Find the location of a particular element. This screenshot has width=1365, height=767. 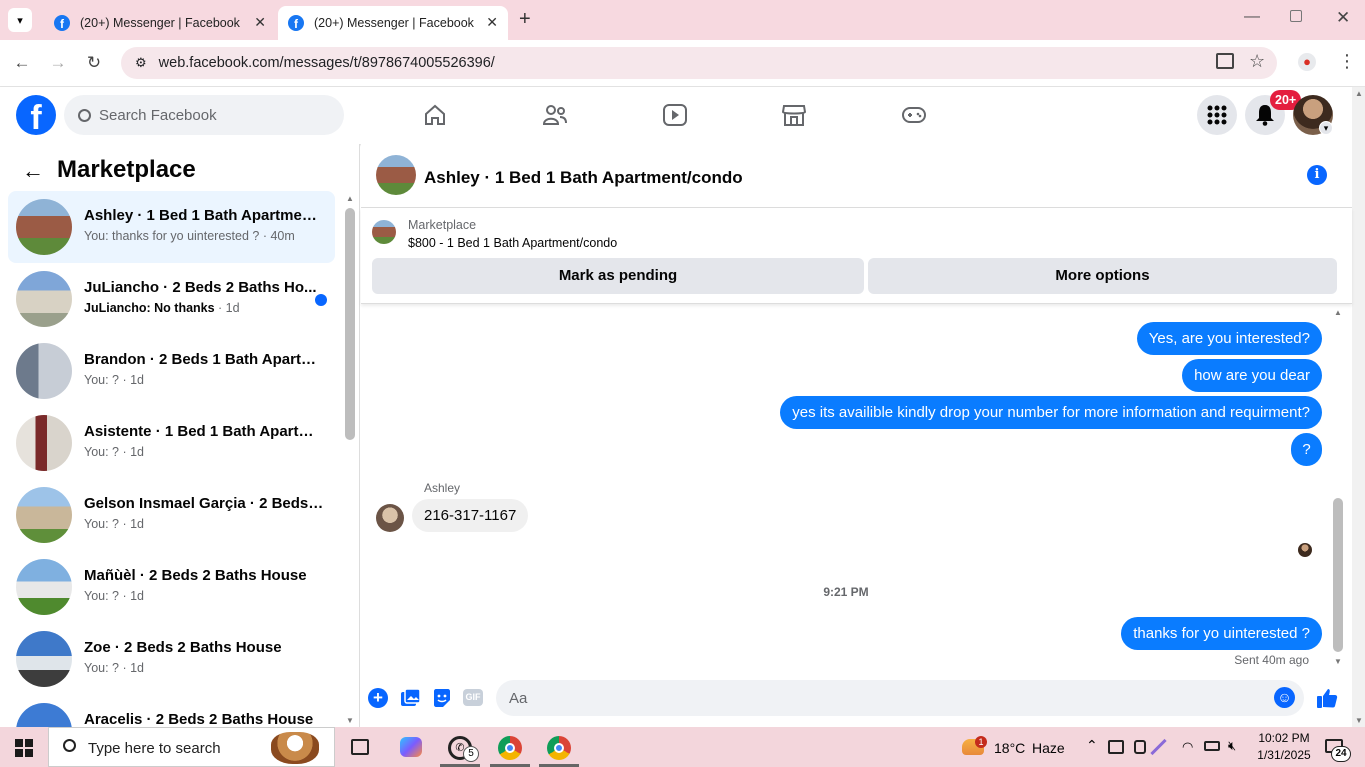

gif-icon: GIF is located at coordinates (473, 697).